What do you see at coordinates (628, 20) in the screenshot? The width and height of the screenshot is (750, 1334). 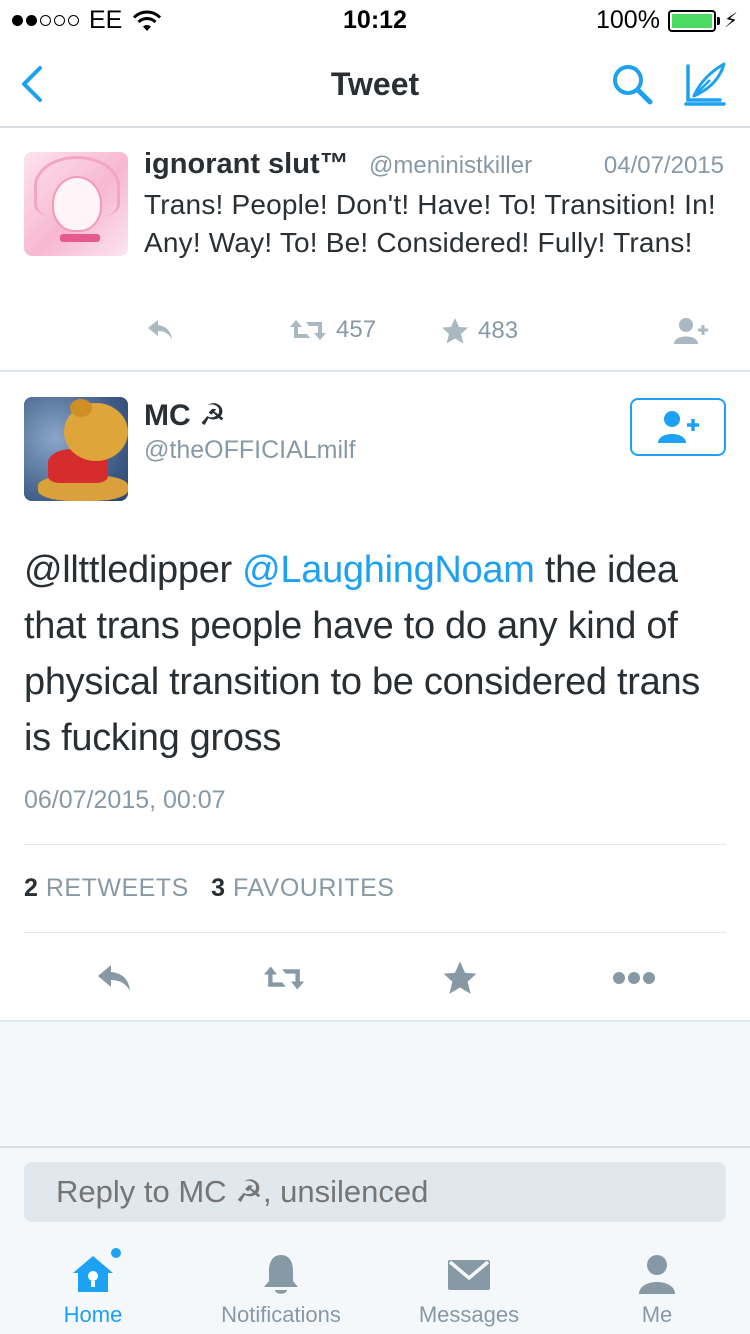 I see `battery-percent: 100%` at bounding box center [628, 20].